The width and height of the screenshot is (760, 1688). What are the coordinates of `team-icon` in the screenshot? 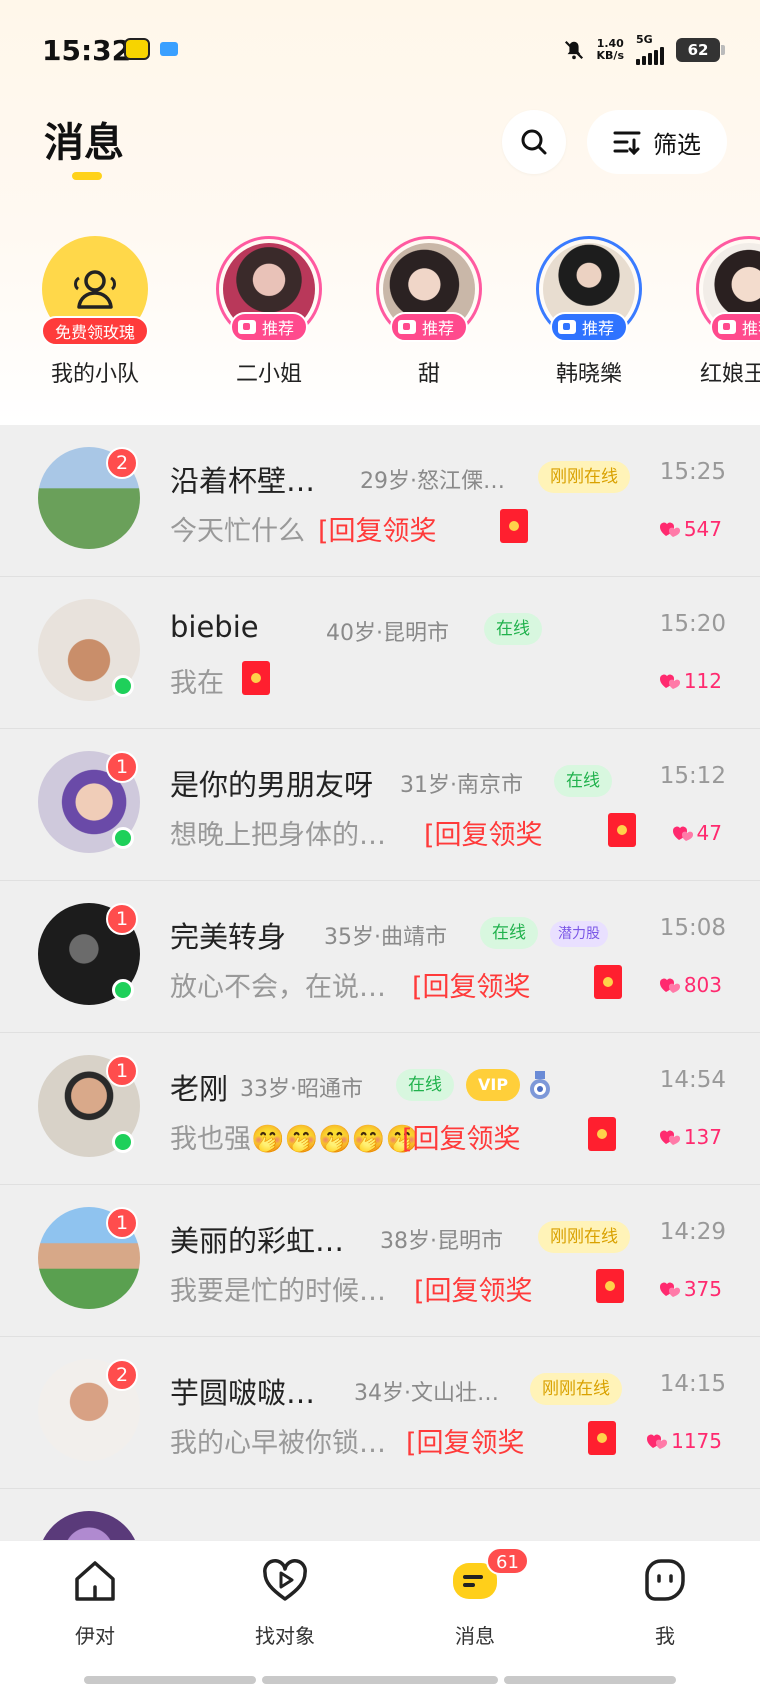 It's located at (95, 289).